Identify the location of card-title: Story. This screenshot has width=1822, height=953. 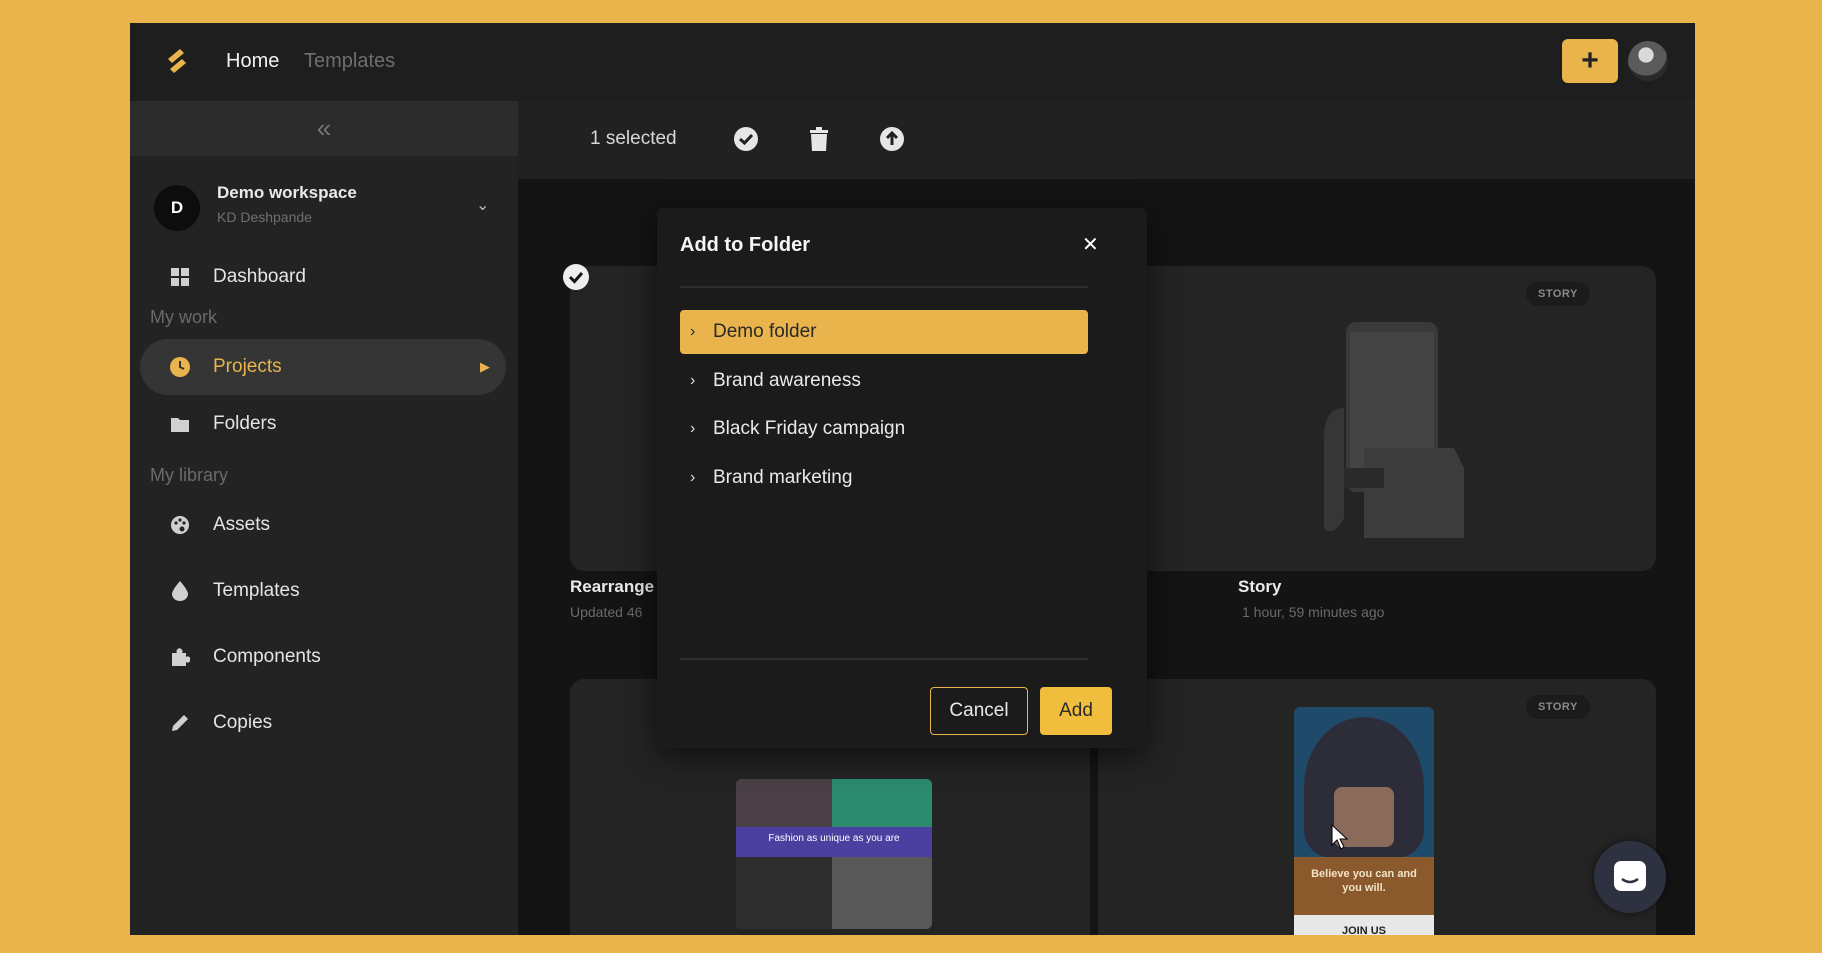
(1260, 586).